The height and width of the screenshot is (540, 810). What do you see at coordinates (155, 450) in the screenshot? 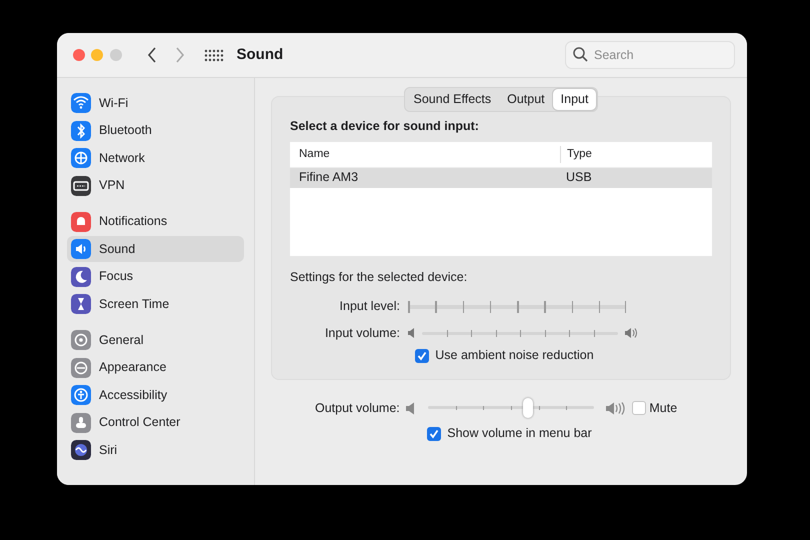
I see `sidebar-item: Siri` at bounding box center [155, 450].